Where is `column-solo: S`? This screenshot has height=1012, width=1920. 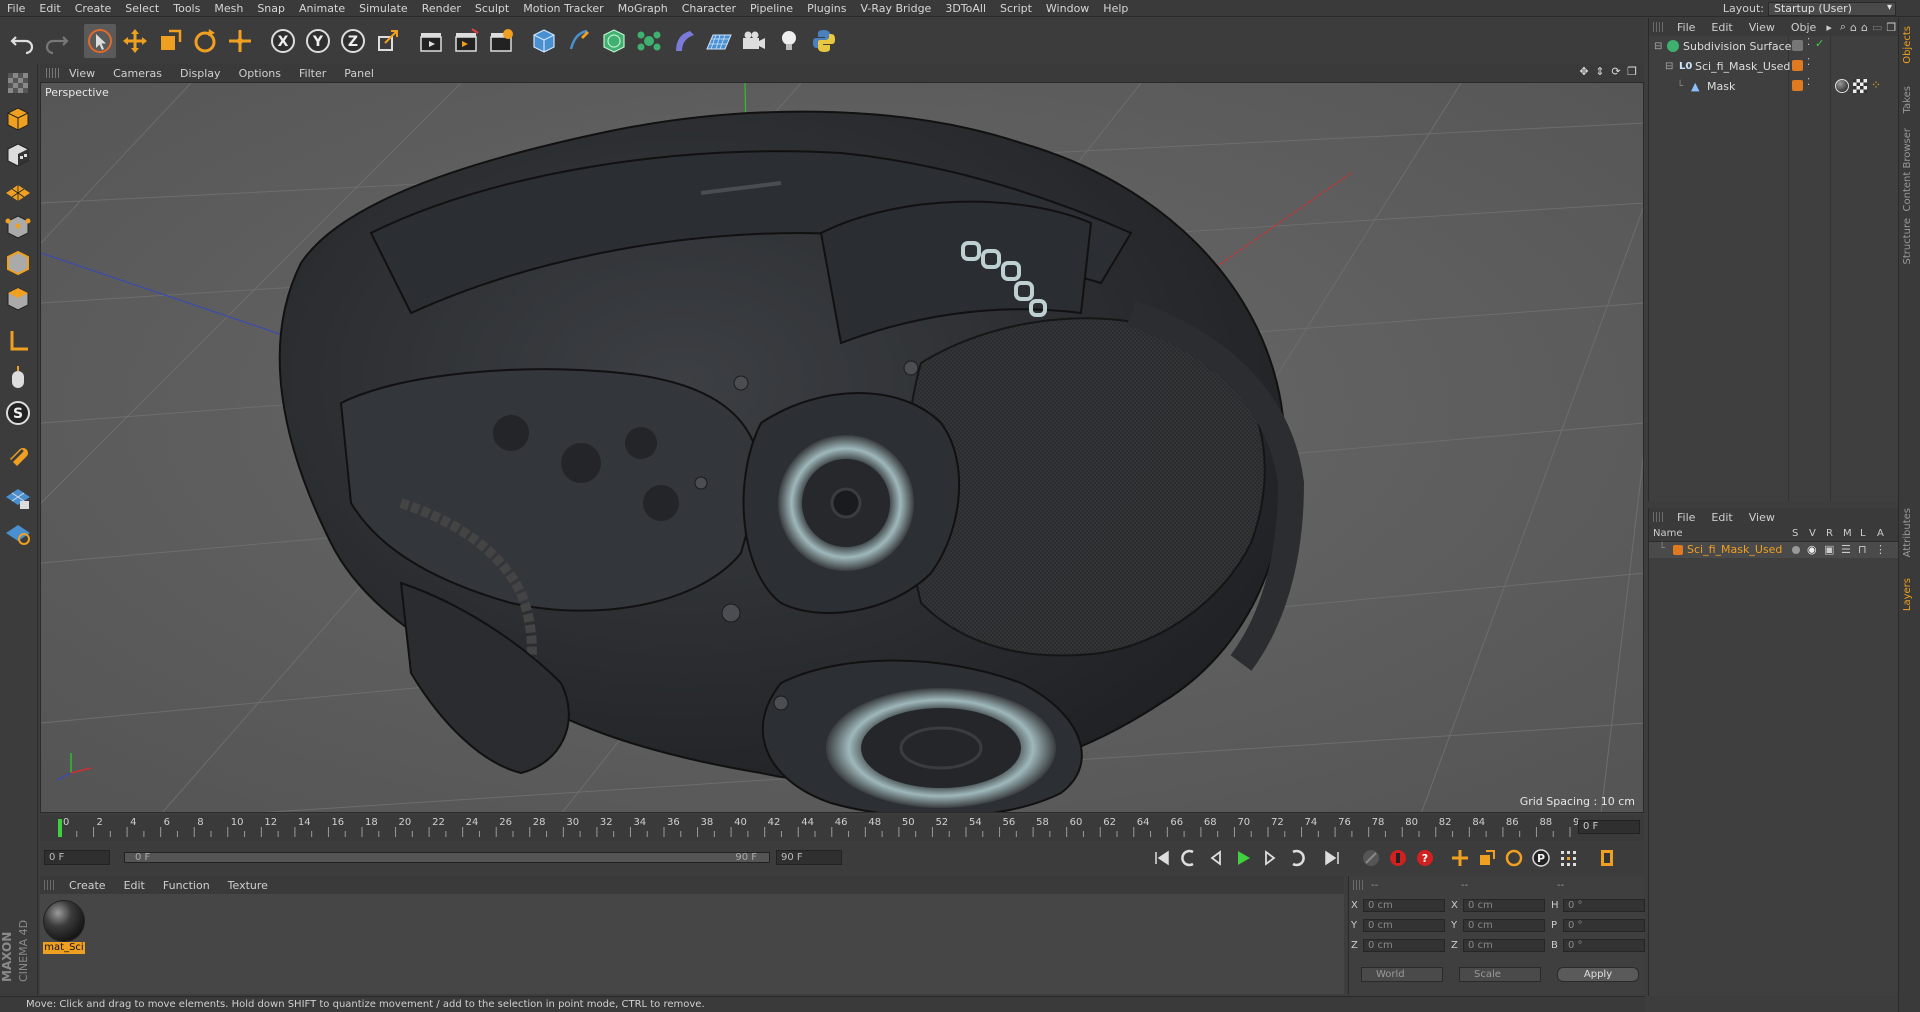 column-solo: S is located at coordinates (1795, 533).